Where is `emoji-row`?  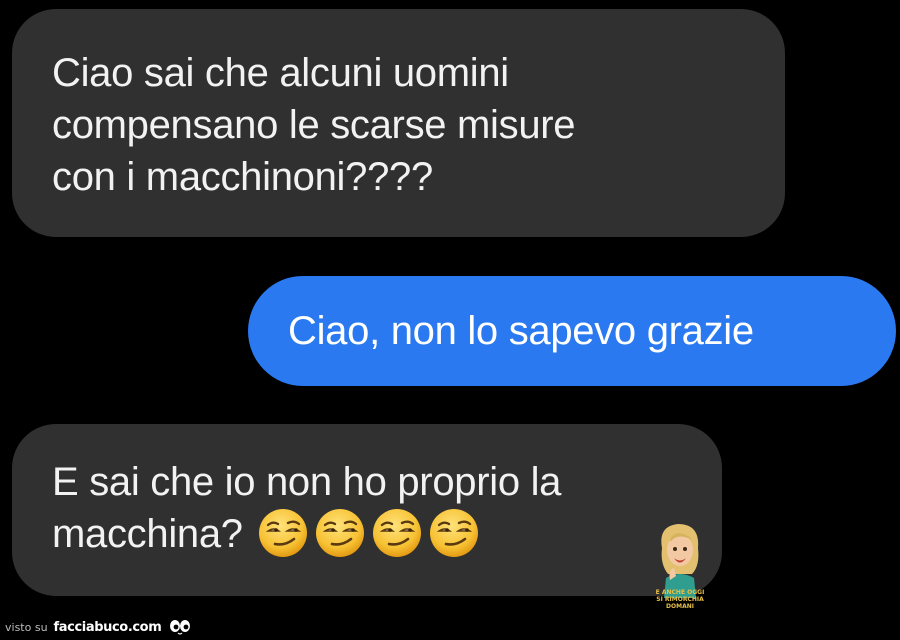
emoji-row is located at coordinates (368, 533).